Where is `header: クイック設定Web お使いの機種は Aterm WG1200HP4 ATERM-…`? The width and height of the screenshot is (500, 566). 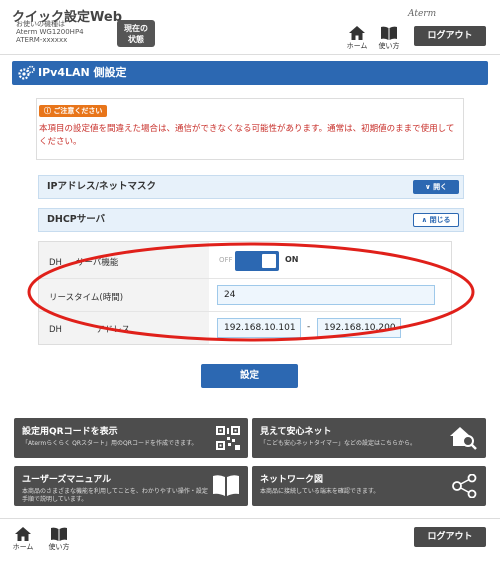
header: クイック設定Web お使いの機種は Aterm WG1200HP4 ATERM-… is located at coordinates (250, 27).